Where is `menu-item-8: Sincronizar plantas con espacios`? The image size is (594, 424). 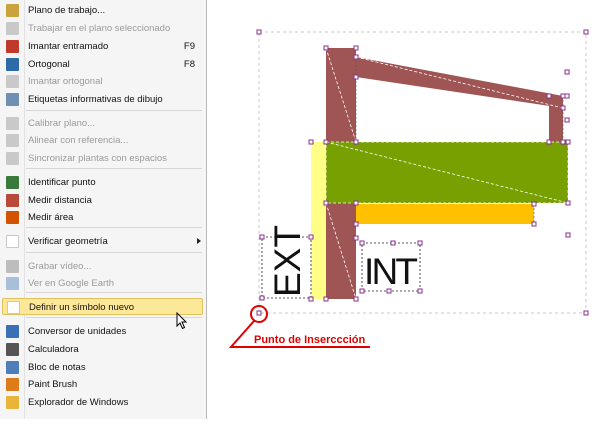
menu-item-8: Sincronizar plantas con espacios is located at coordinates (102, 158).